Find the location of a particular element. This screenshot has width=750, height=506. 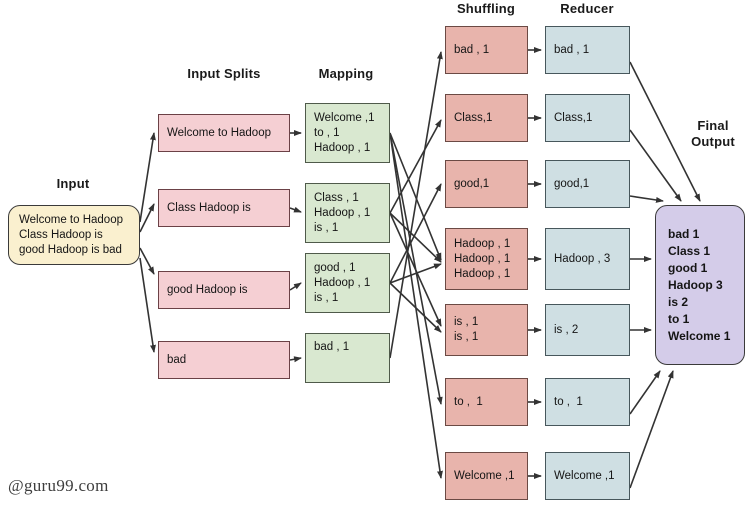

input-split-box: bad is located at coordinates (224, 360).